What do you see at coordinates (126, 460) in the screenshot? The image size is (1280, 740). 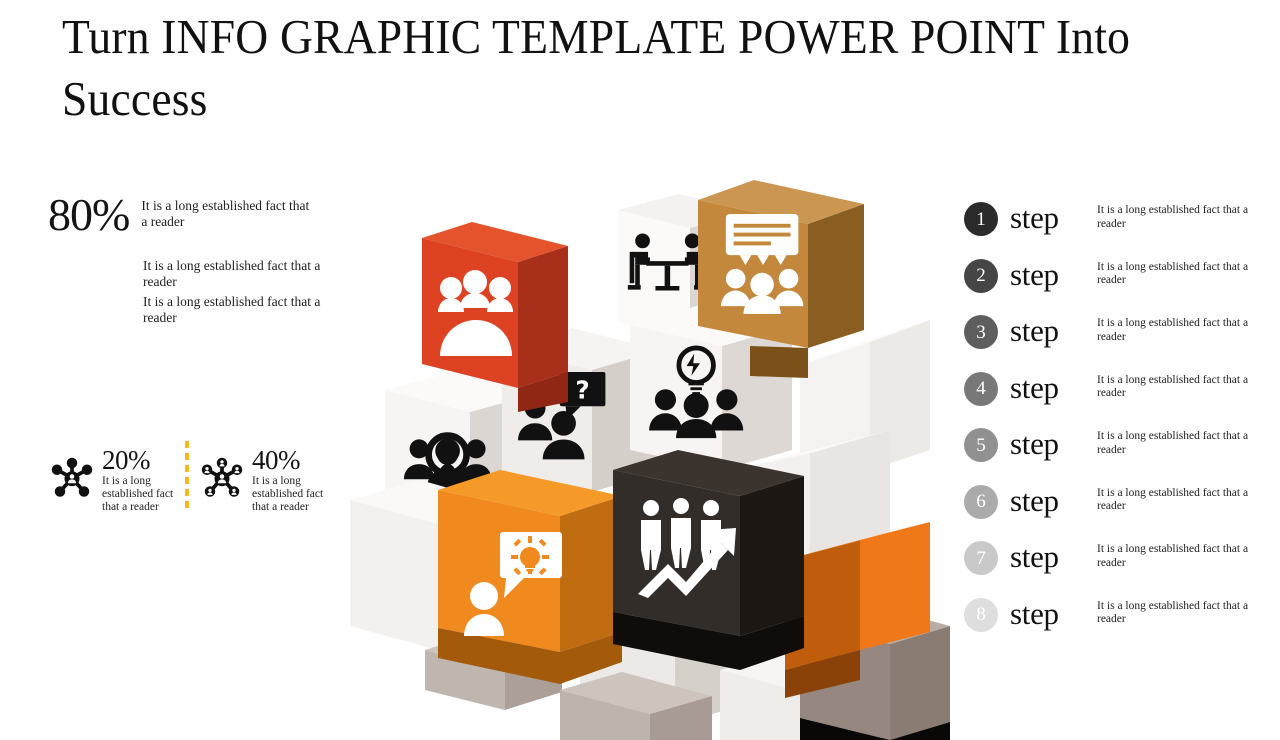 I see `metric-value: 20%` at bounding box center [126, 460].